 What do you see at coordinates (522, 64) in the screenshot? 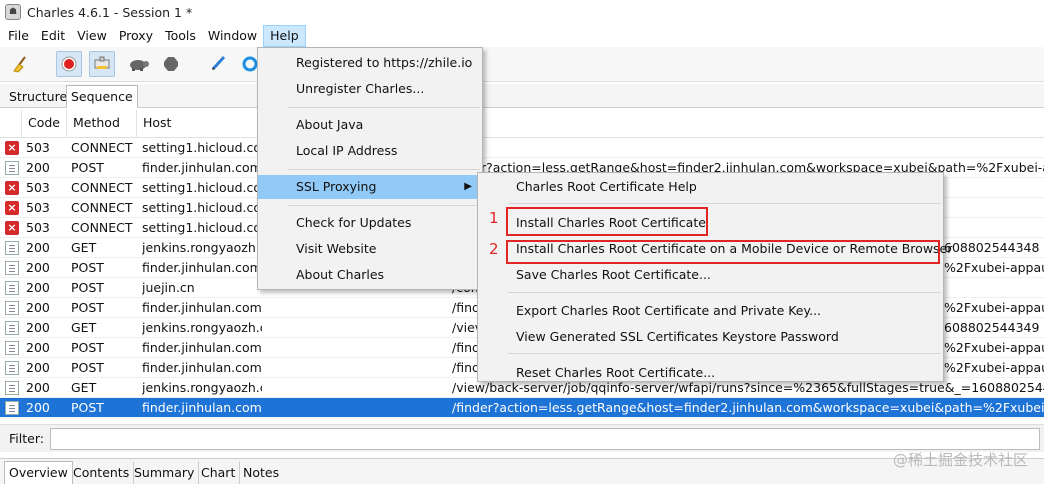
I see `toolbar` at bounding box center [522, 64].